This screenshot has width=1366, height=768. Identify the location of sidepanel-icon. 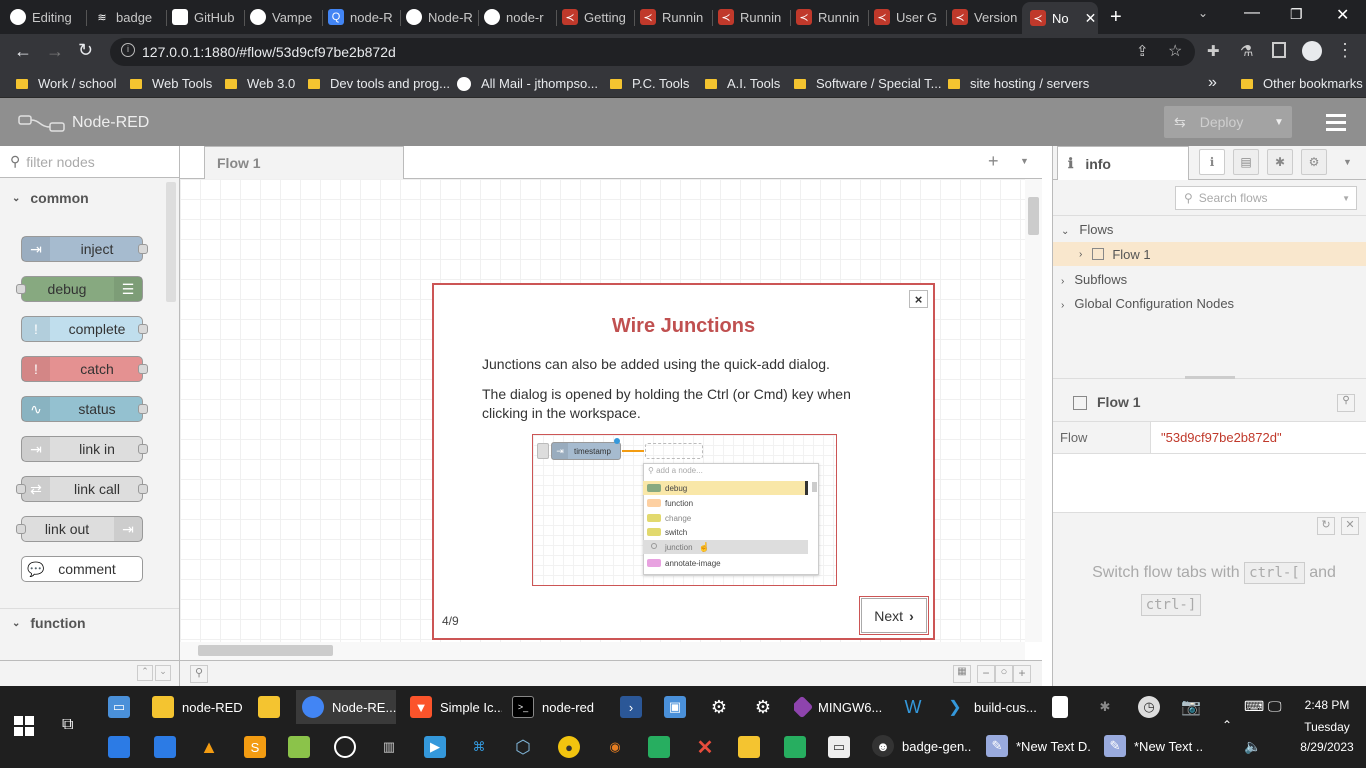
(1279, 50).